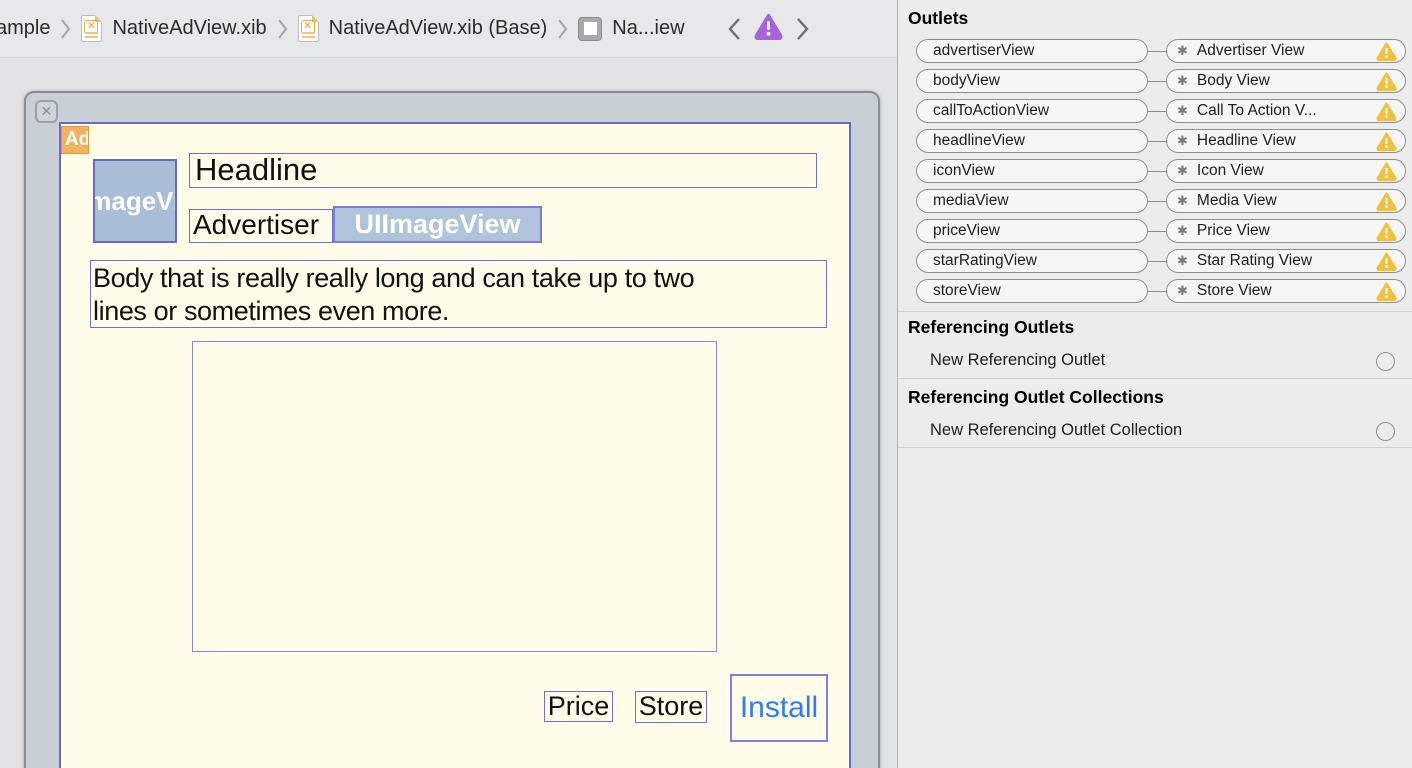 This screenshot has height=768, width=1412. I want to click on outlet-source-label: bodyView, so click(966, 80).